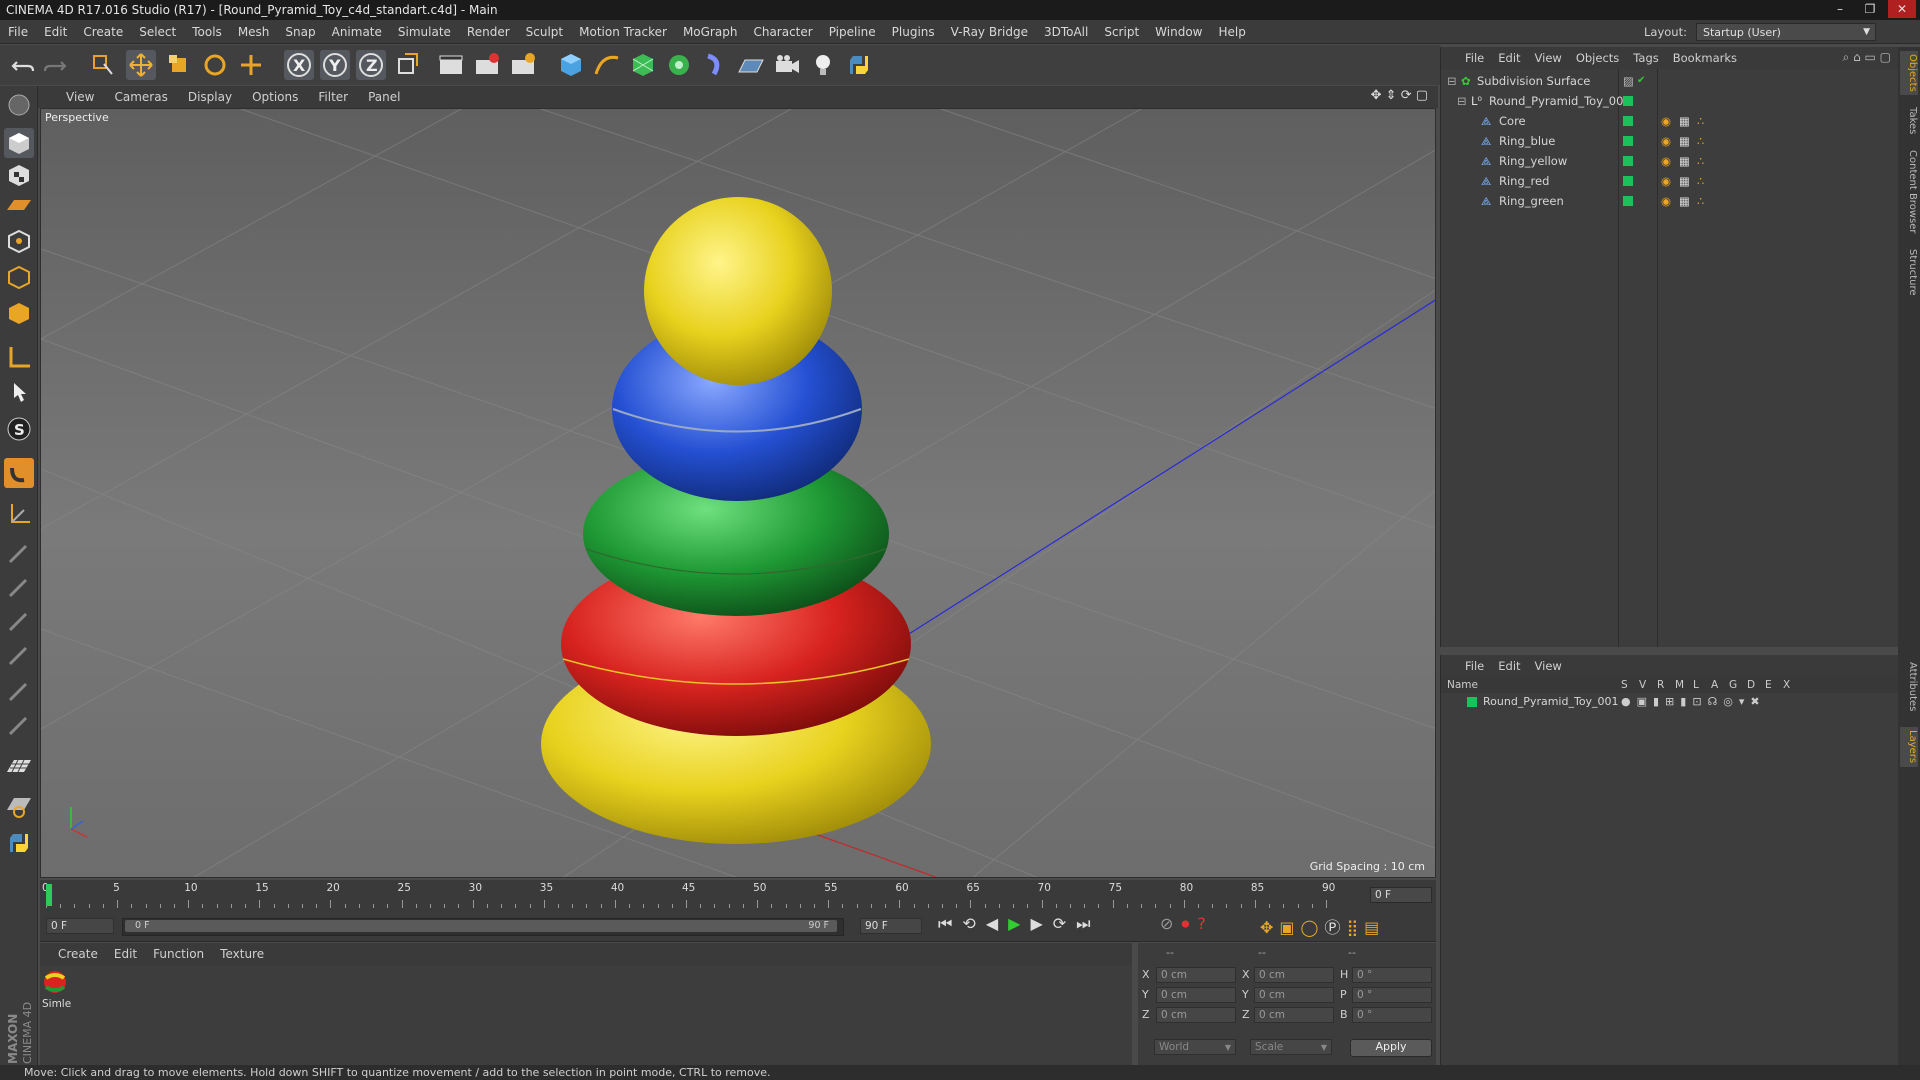  I want to click on menu-help: Help, so click(1231, 32).